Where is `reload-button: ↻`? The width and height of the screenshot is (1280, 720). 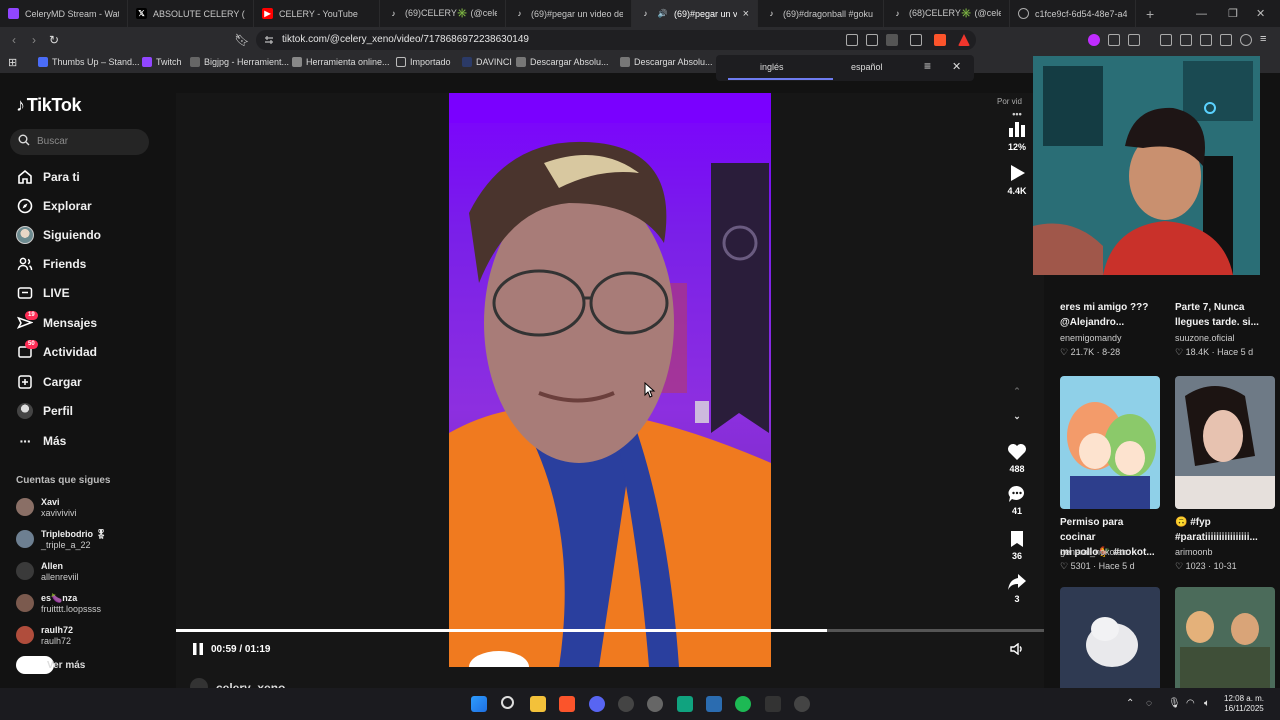
reload-button: ↻ is located at coordinates (54, 40).